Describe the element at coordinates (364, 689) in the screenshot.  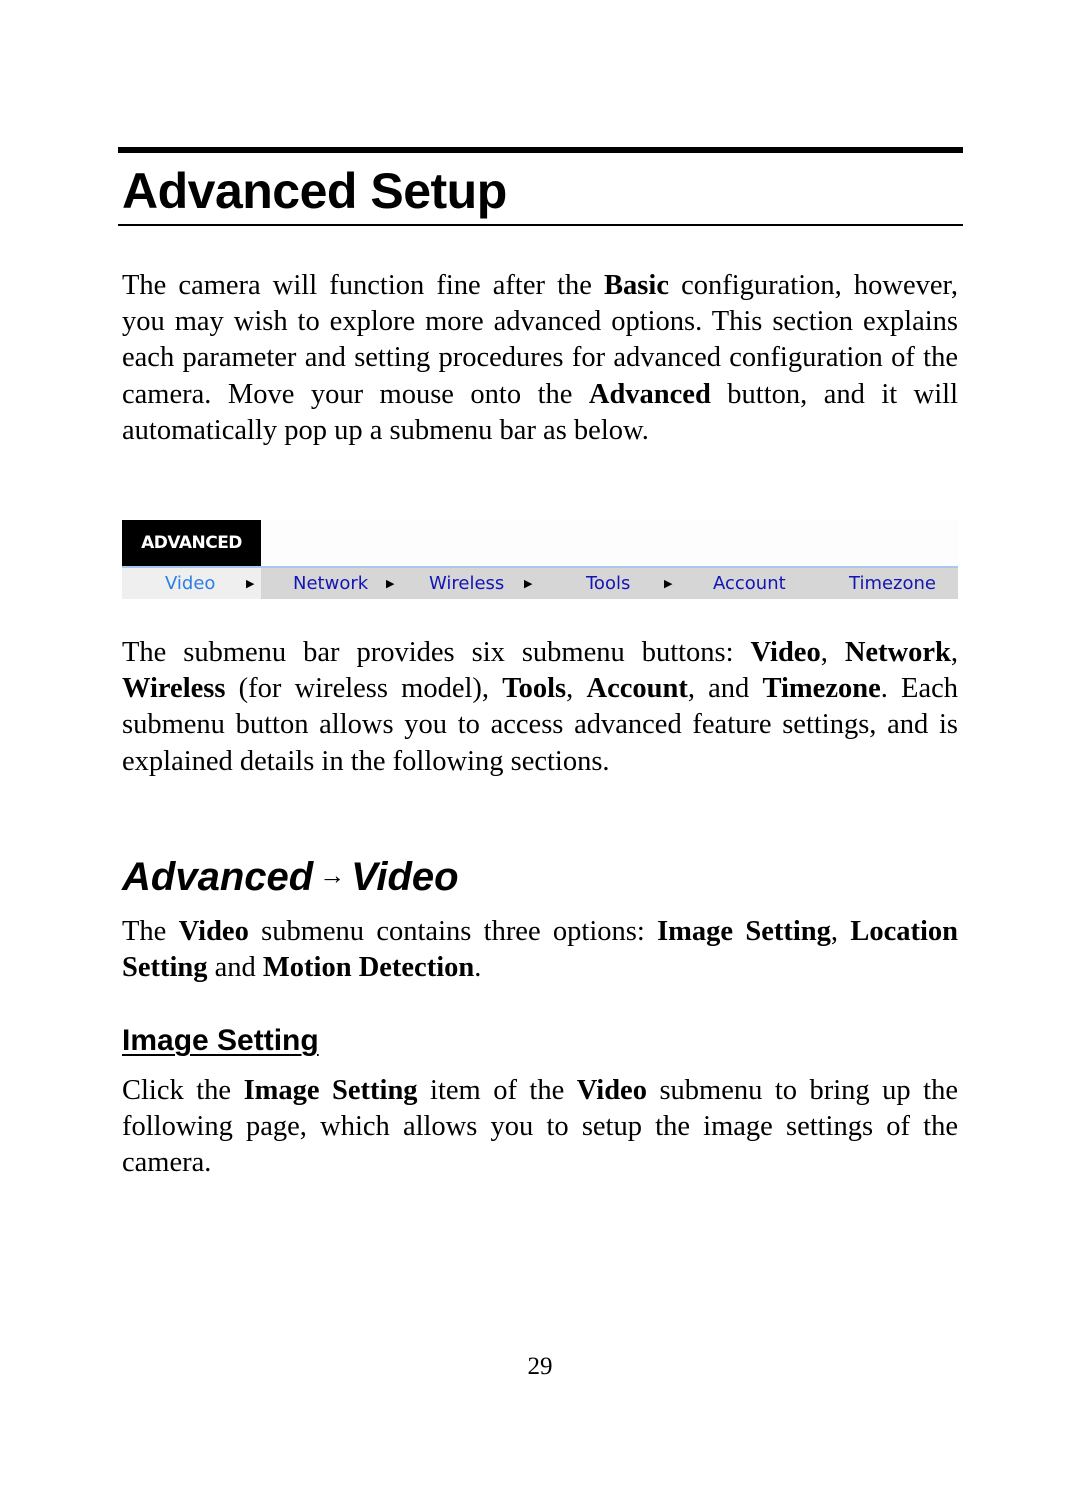
I see `text-run: (for wireless model),` at that location.